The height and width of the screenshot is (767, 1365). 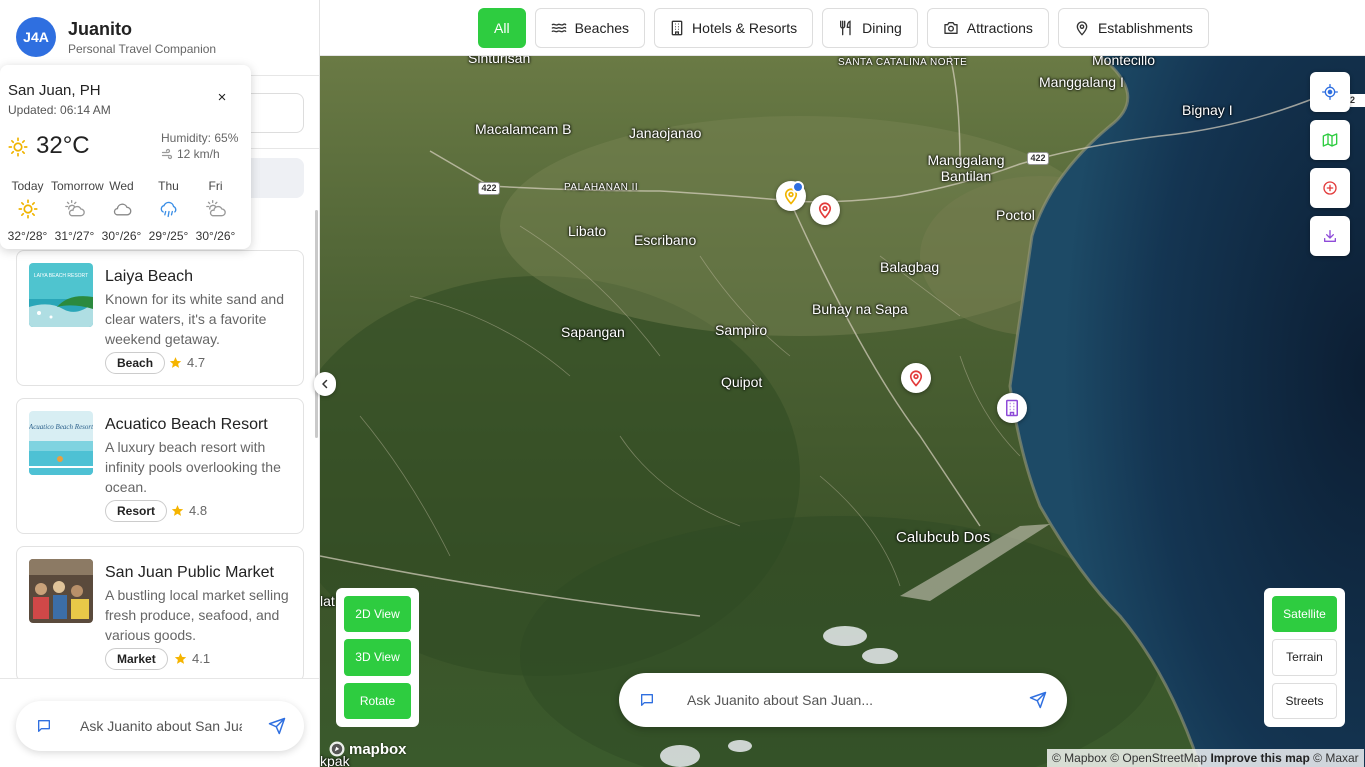 I want to click on place-name: Laiya Beach, so click(x=149, y=276).